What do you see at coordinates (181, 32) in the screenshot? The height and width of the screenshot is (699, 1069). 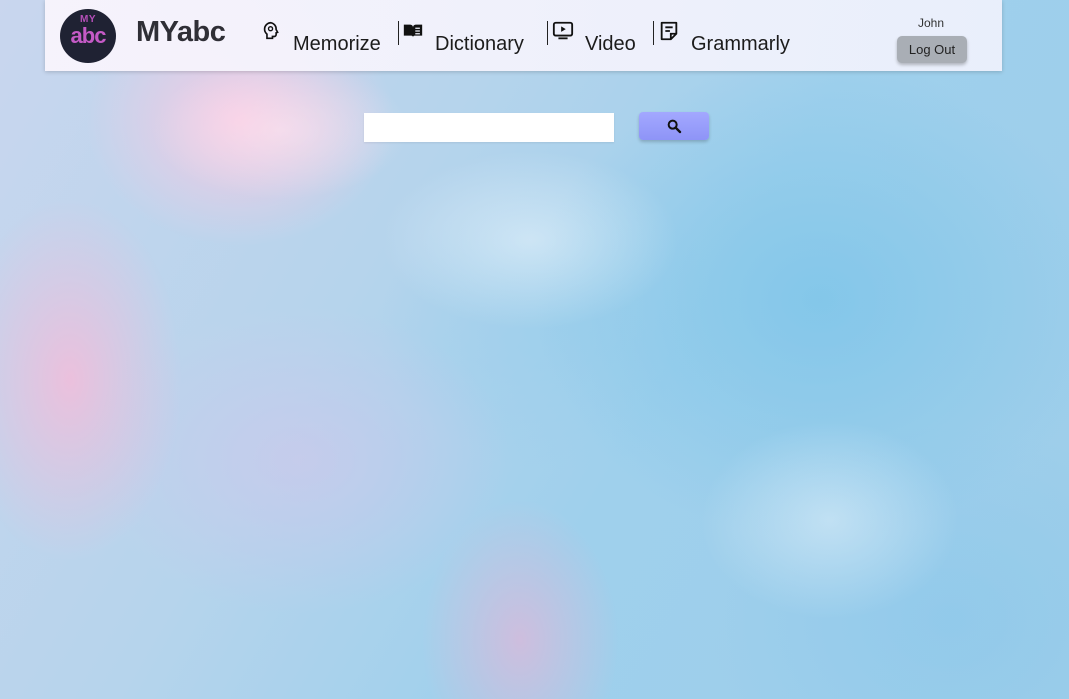 I see `brand-name: MYabc` at bounding box center [181, 32].